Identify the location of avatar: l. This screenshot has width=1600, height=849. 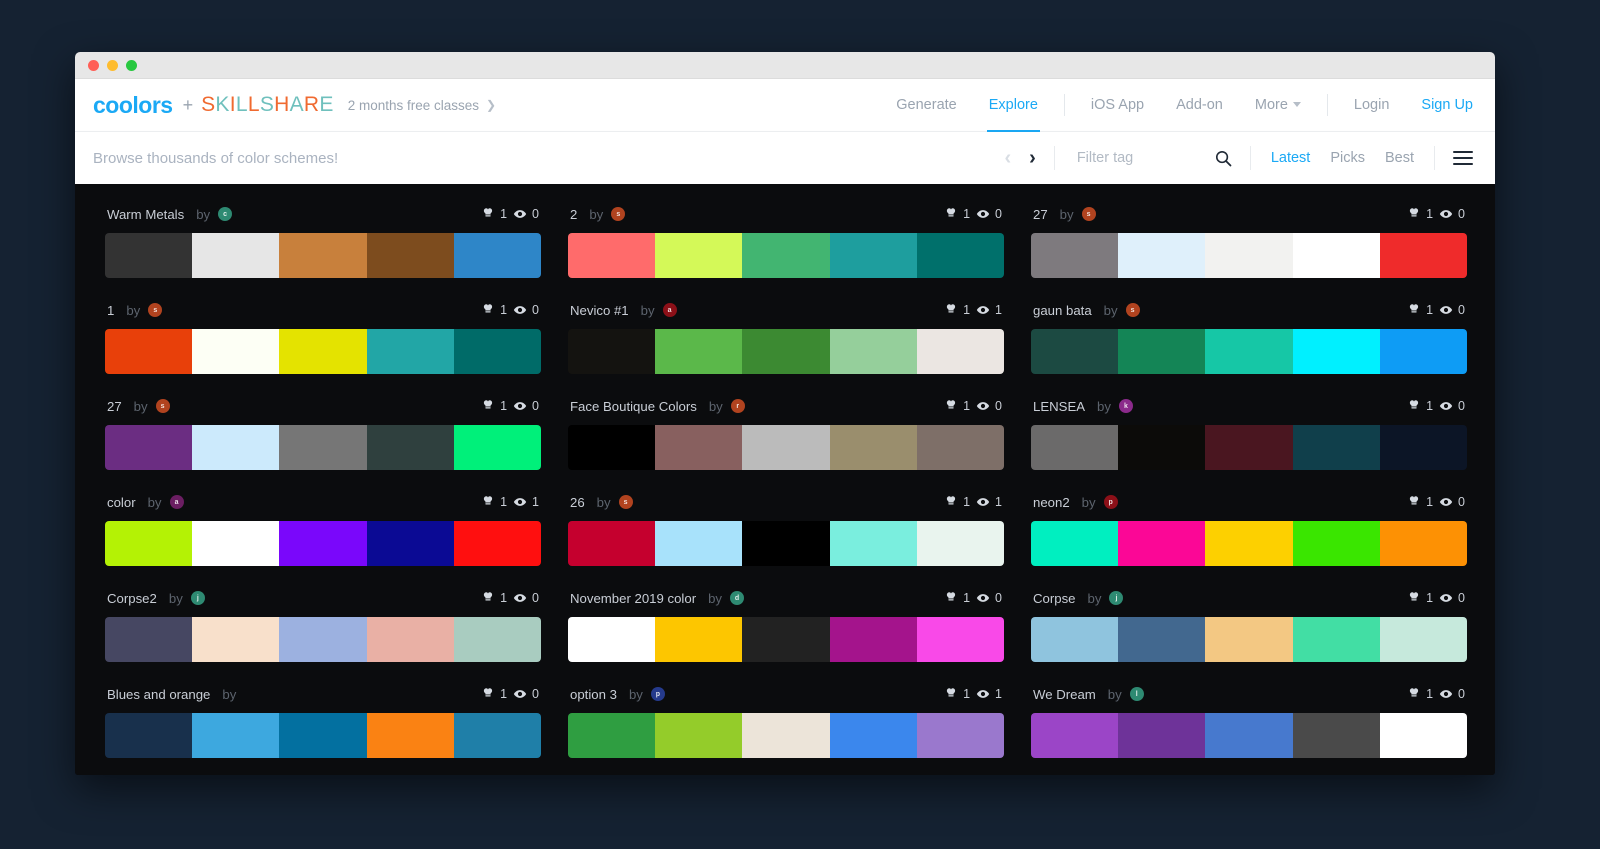
(1136, 694).